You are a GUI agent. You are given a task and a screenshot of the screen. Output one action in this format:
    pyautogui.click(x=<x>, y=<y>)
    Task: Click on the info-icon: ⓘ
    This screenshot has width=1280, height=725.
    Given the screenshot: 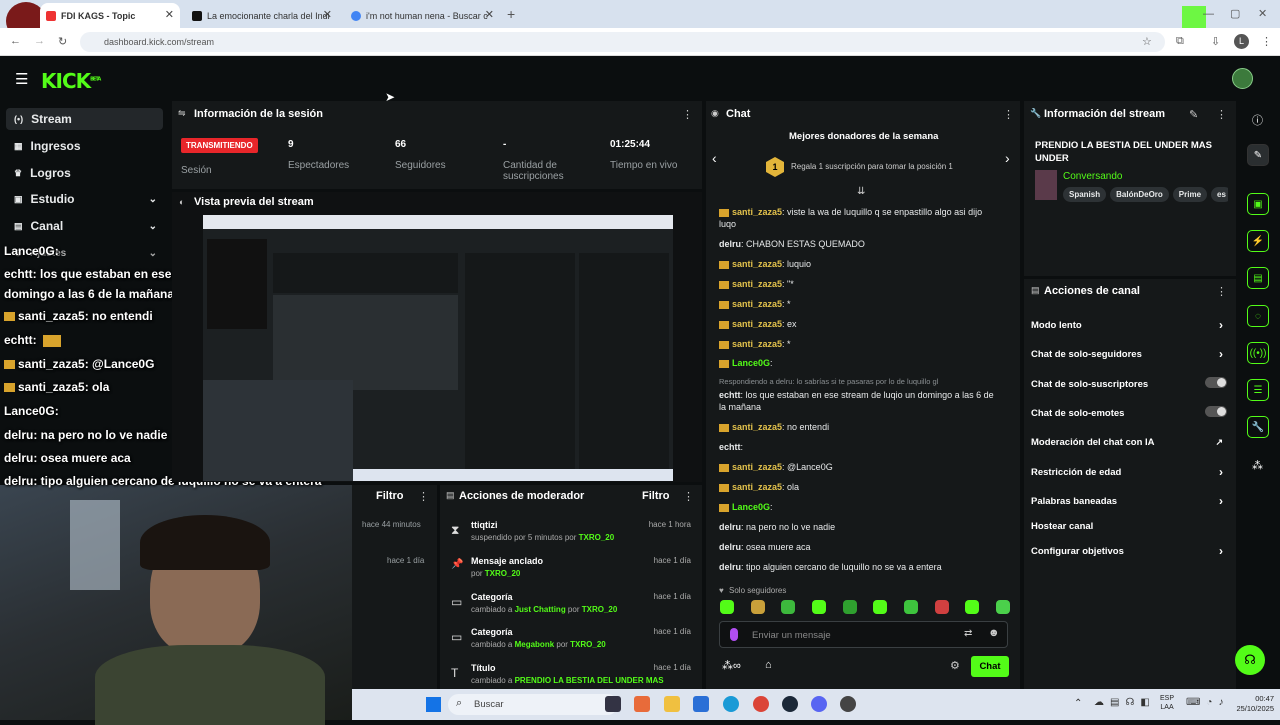 What is the action you would take?
    pyautogui.click(x=1257, y=120)
    